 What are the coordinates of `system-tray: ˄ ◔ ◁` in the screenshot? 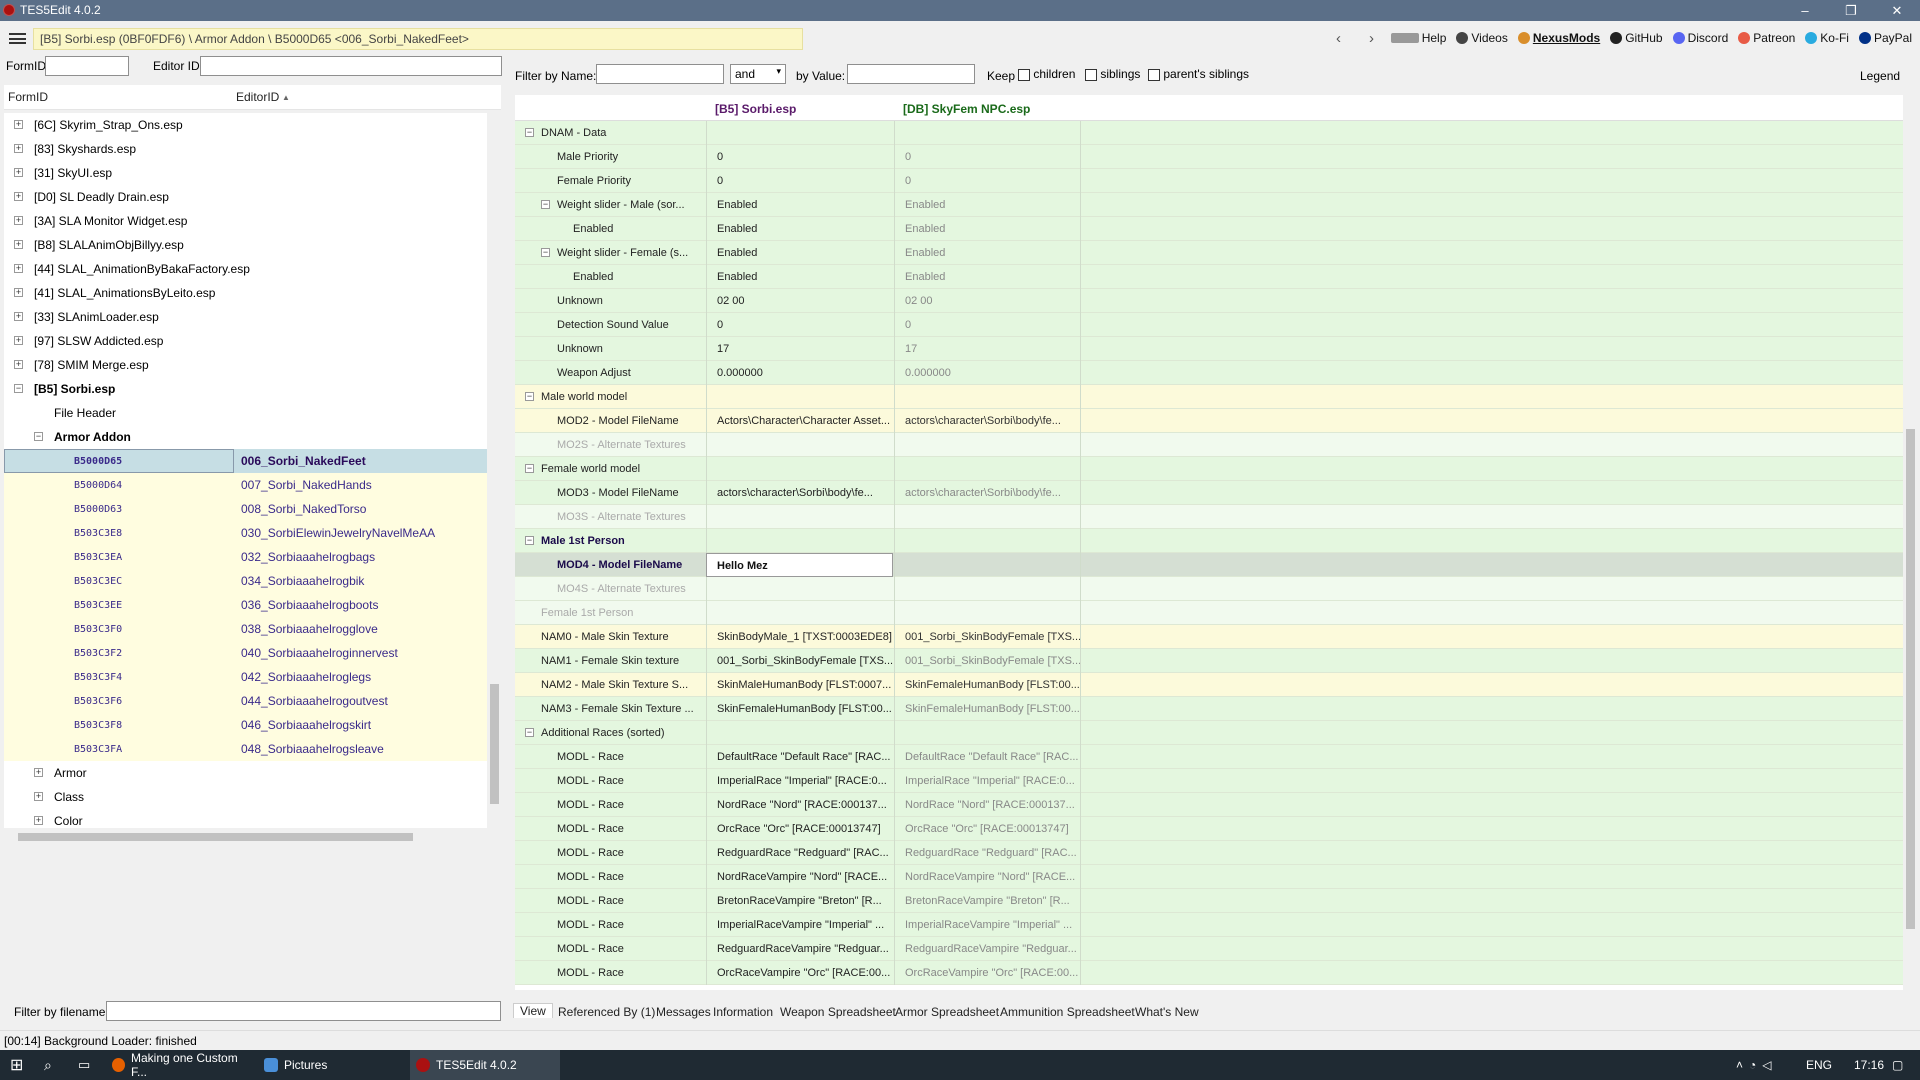 It's located at (1754, 1065).